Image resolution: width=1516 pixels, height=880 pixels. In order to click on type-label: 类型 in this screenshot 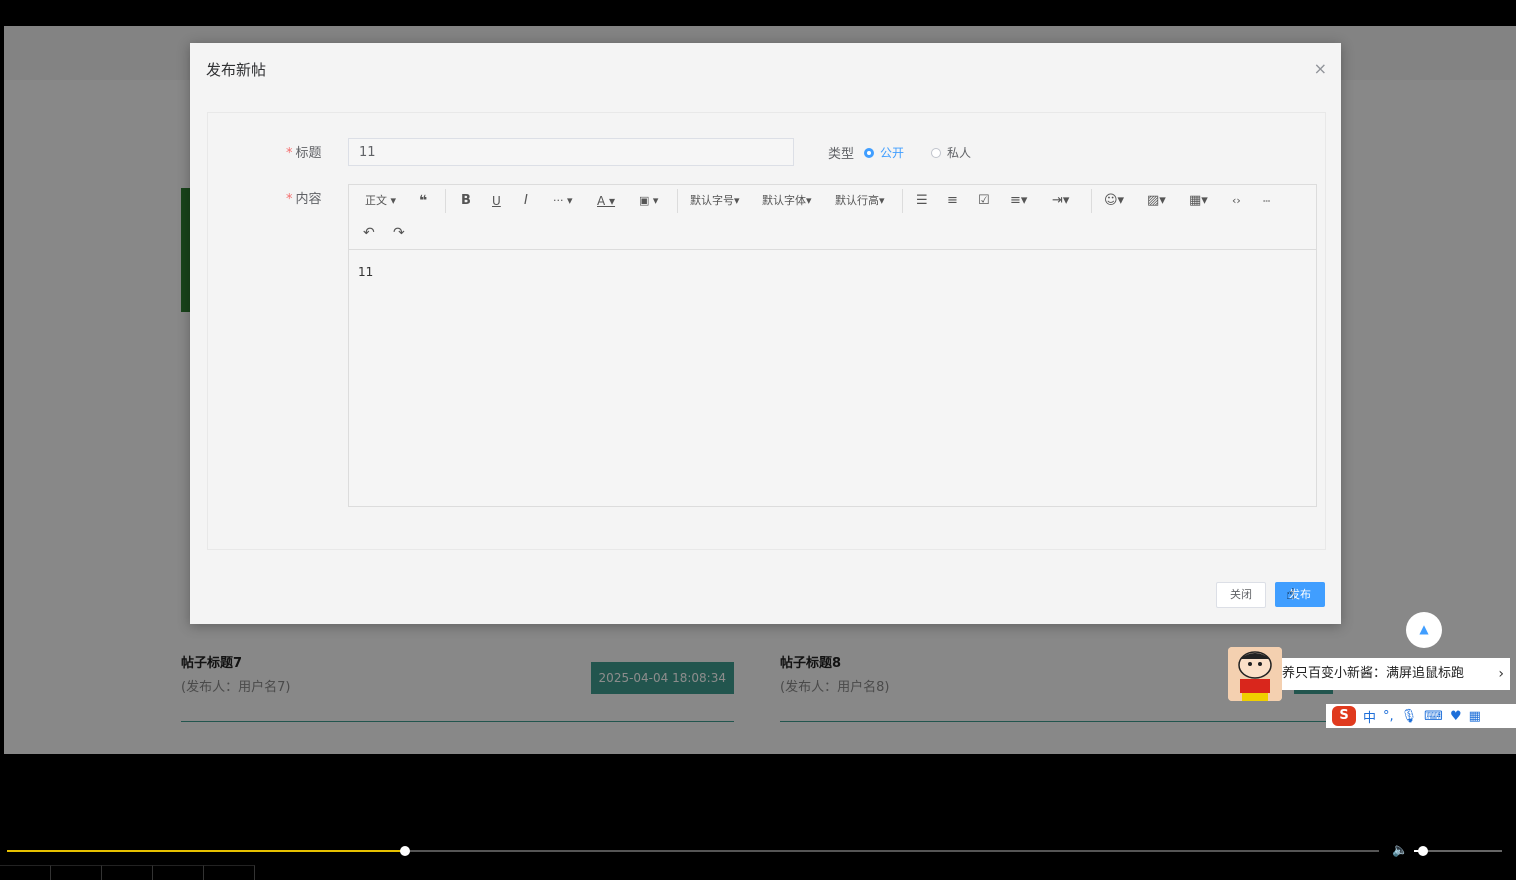, I will do `click(841, 154)`.